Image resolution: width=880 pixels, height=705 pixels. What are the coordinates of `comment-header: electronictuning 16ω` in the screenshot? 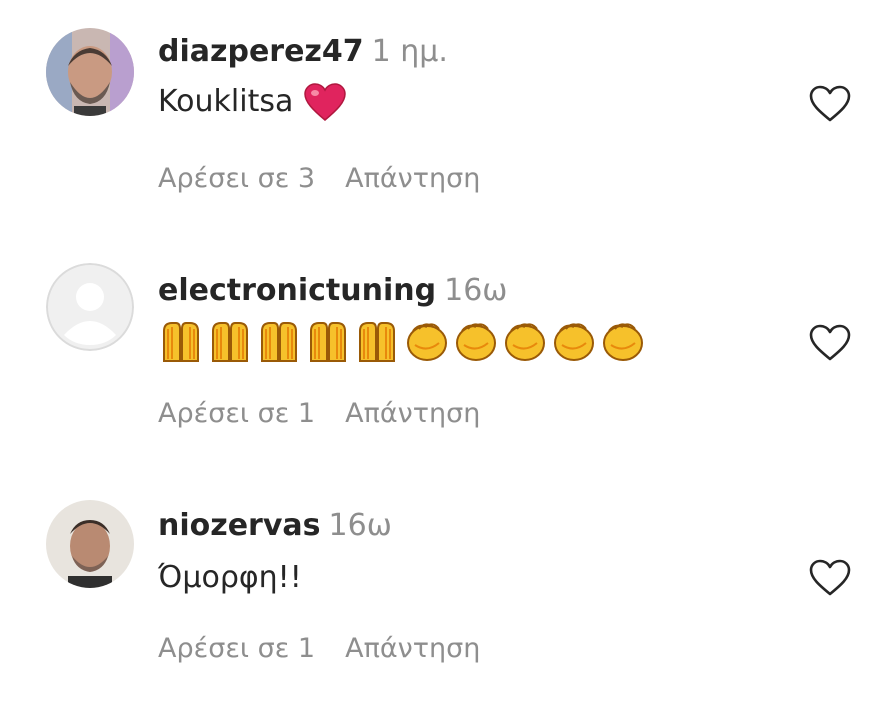 It's located at (332, 291).